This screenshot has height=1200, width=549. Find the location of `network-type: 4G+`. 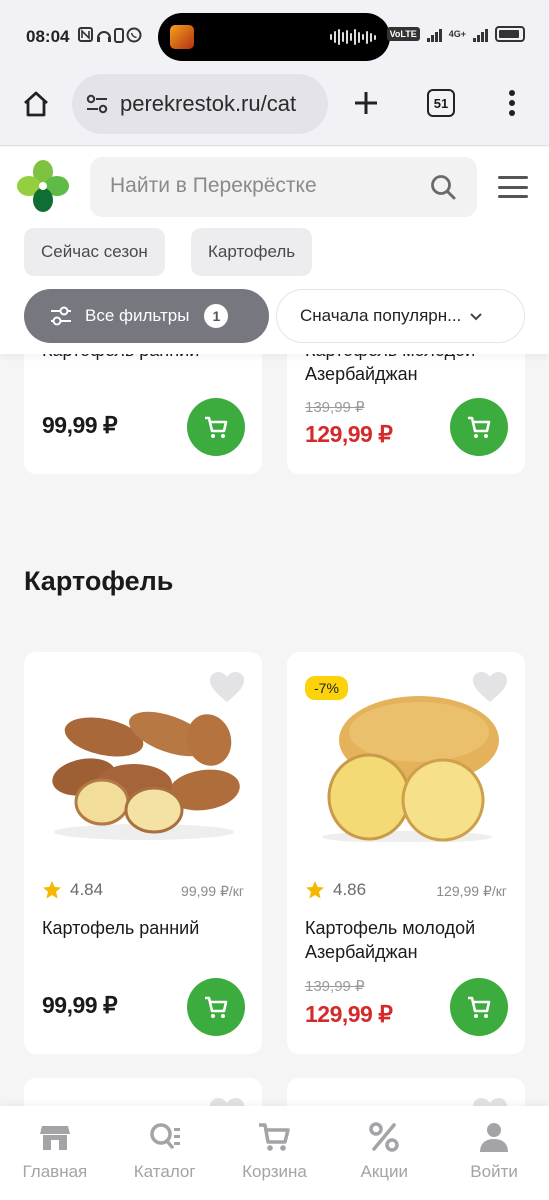

network-type: 4G+ is located at coordinates (457, 34).